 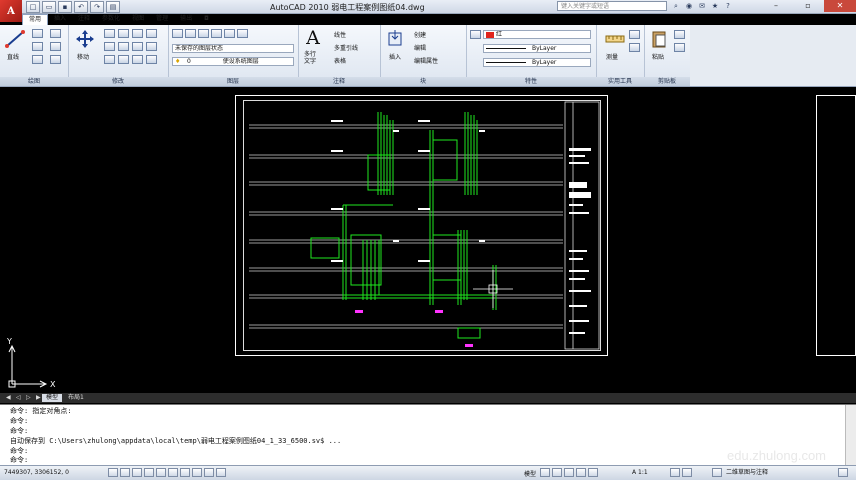 I want to click on minimize-icon: –, so click(x=776, y=6).